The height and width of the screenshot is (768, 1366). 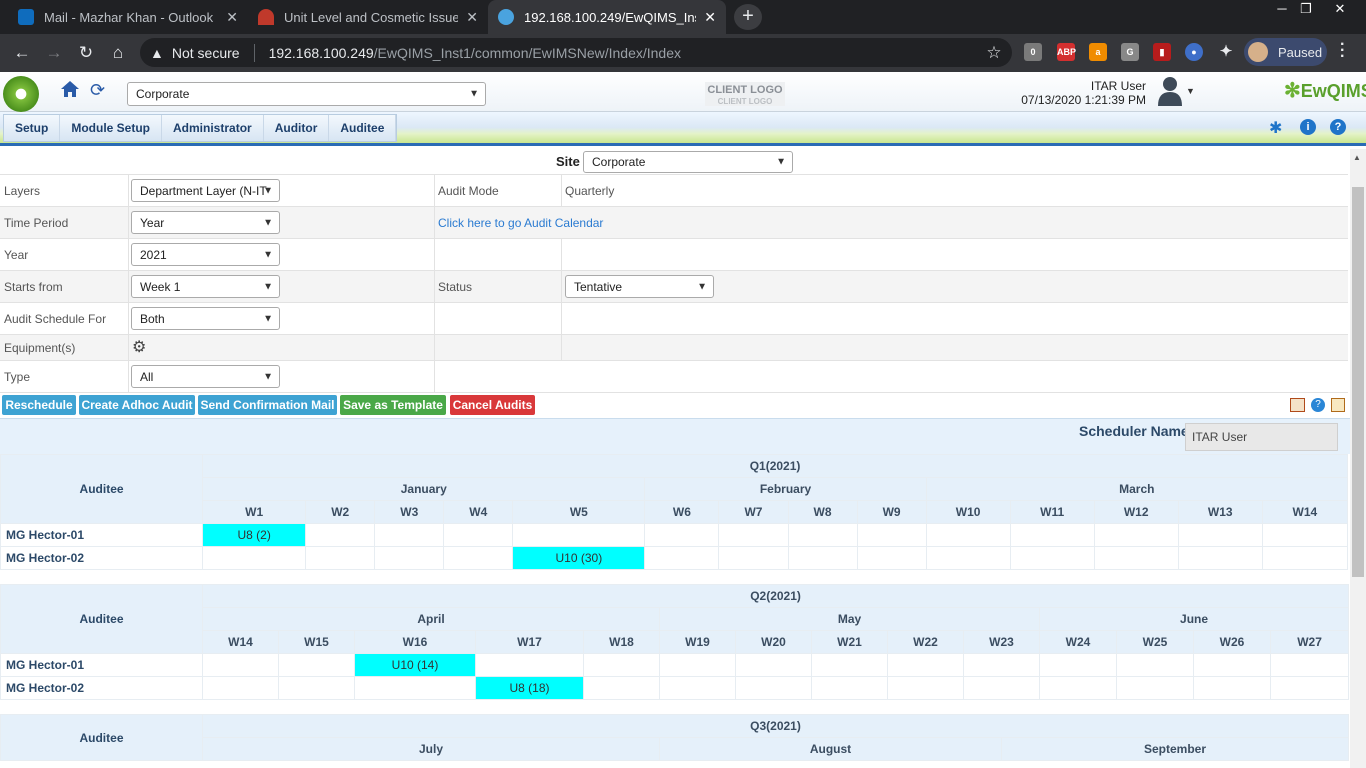 What do you see at coordinates (97, 90) in the screenshot?
I see `refresh-icon: ⟳` at bounding box center [97, 90].